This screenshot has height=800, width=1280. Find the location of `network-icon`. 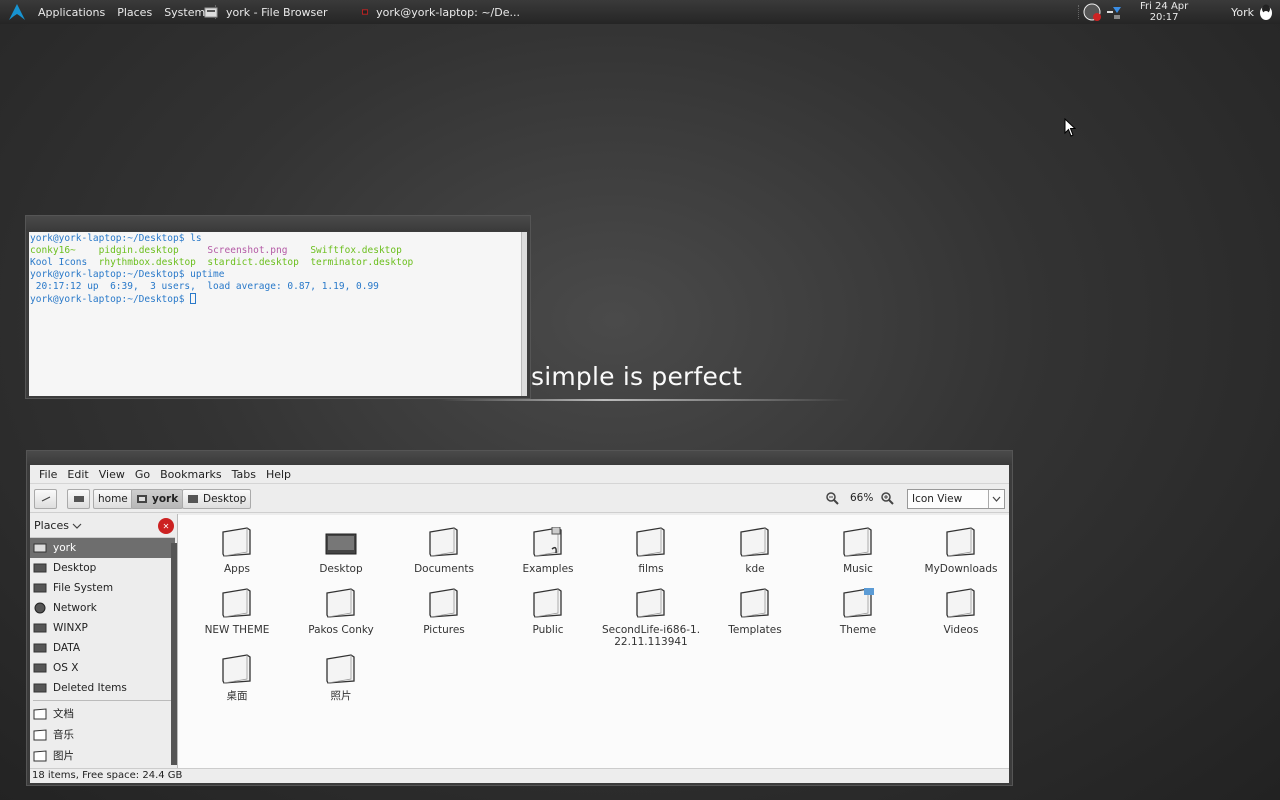

network-icon is located at coordinates (1114, 12).